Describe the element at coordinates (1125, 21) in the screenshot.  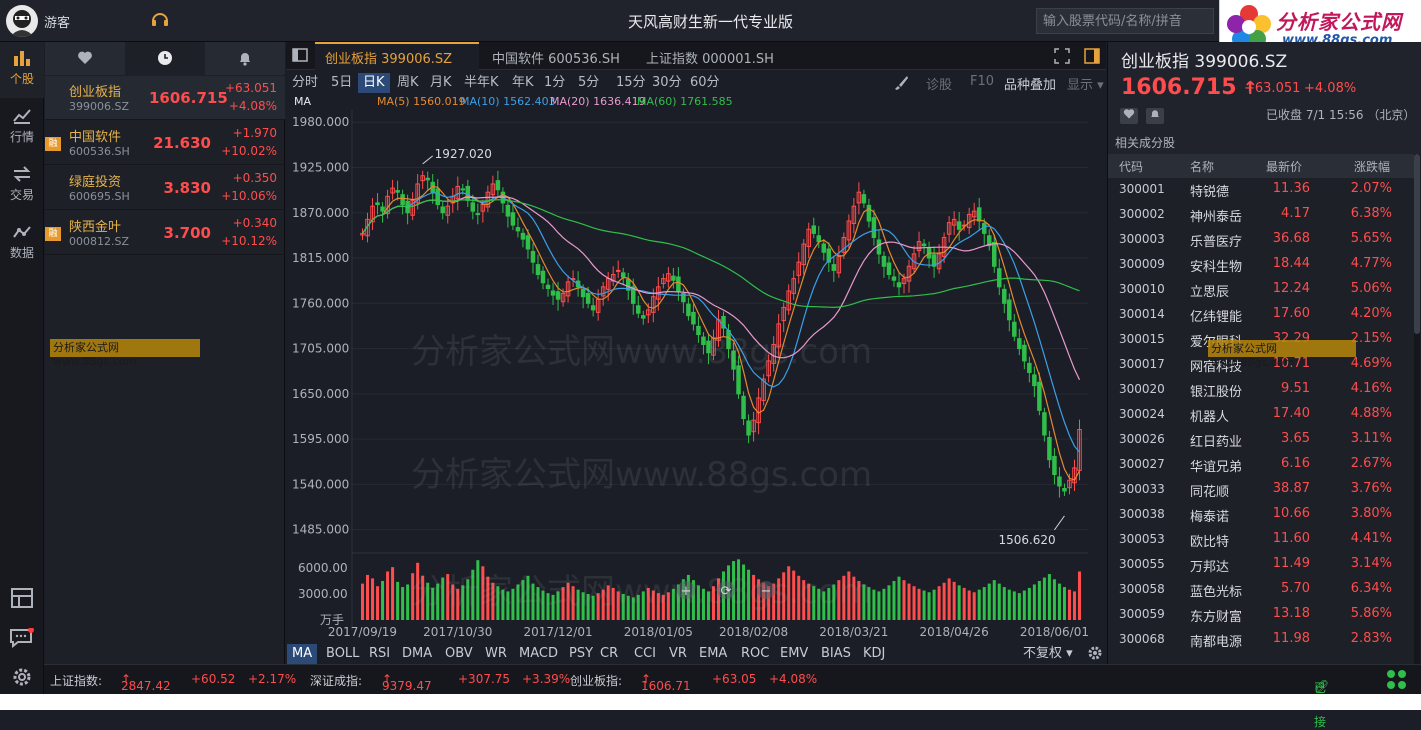
I see `search-input` at that location.